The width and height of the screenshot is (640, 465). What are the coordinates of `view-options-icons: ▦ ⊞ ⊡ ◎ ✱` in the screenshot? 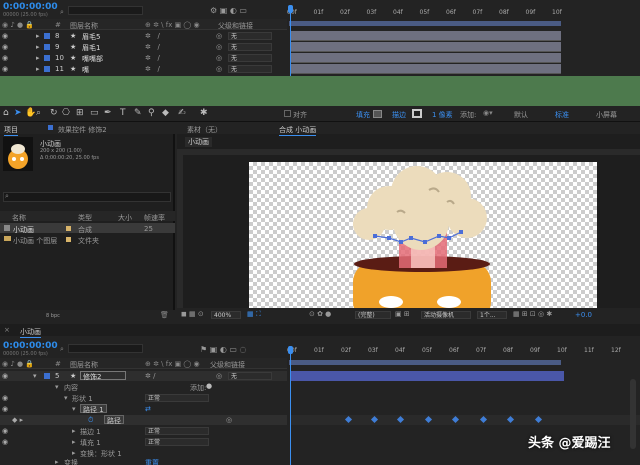 It's located at (532, 314).